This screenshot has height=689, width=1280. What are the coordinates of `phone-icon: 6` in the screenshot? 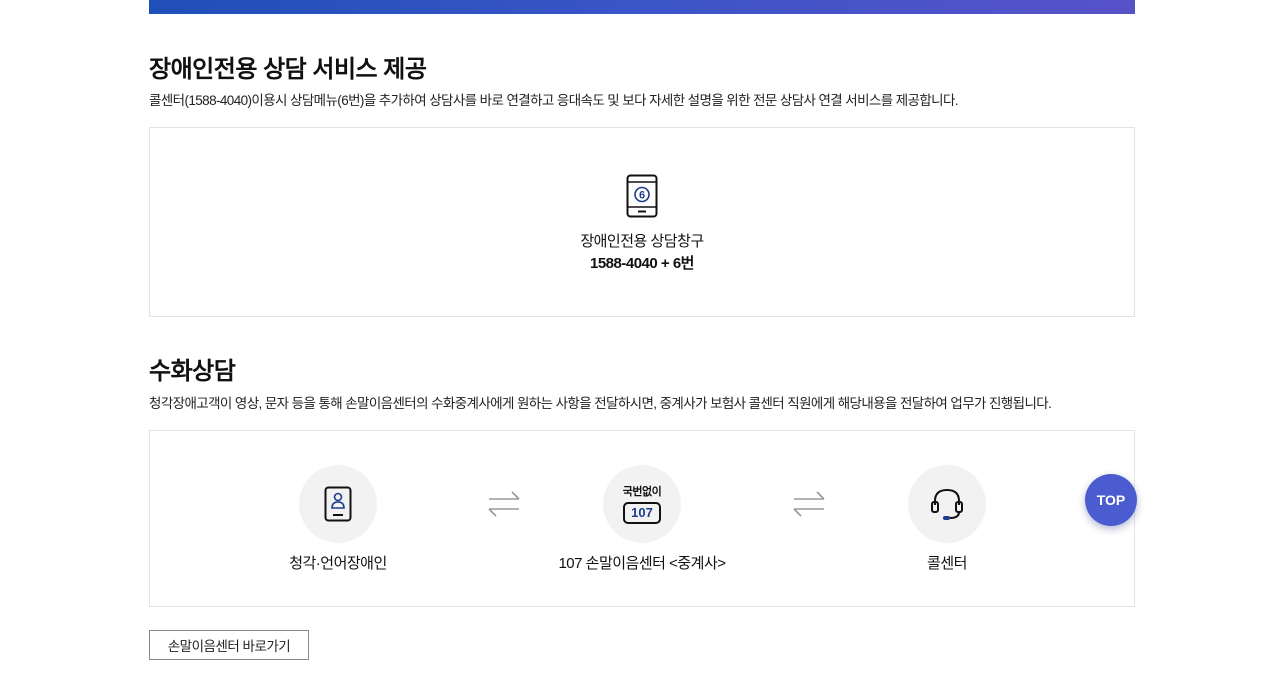 It's located at (642, 196).